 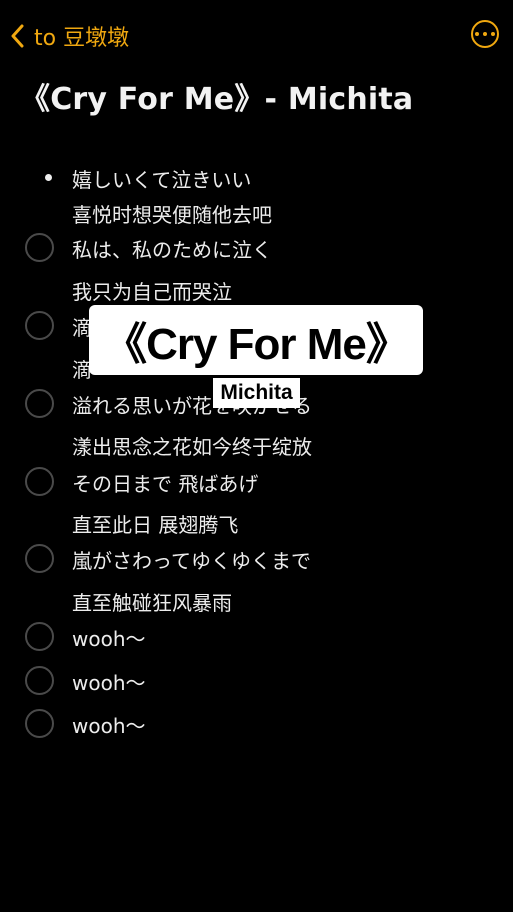 I want to click on song-title-overlay: 《Cry For Me》, so click(x=256, y=340).